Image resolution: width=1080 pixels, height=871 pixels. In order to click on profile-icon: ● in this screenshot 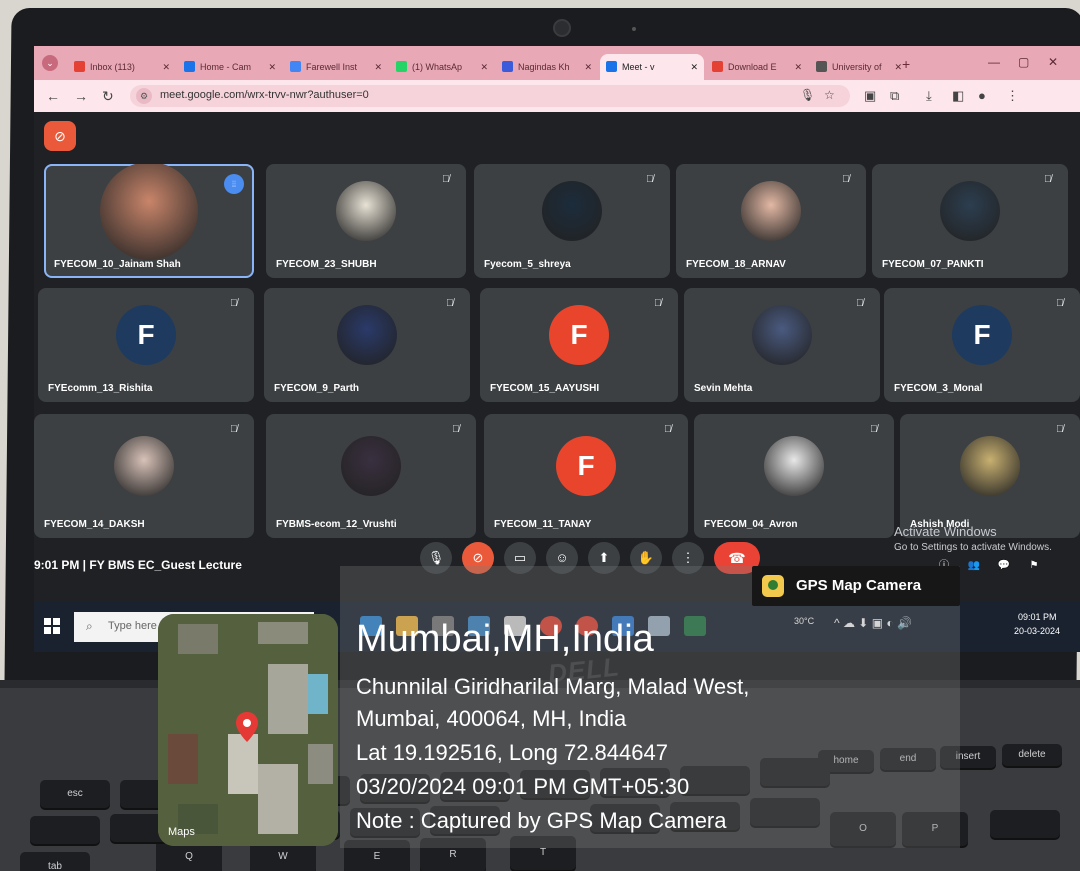, I will do `click(982, 95)`.